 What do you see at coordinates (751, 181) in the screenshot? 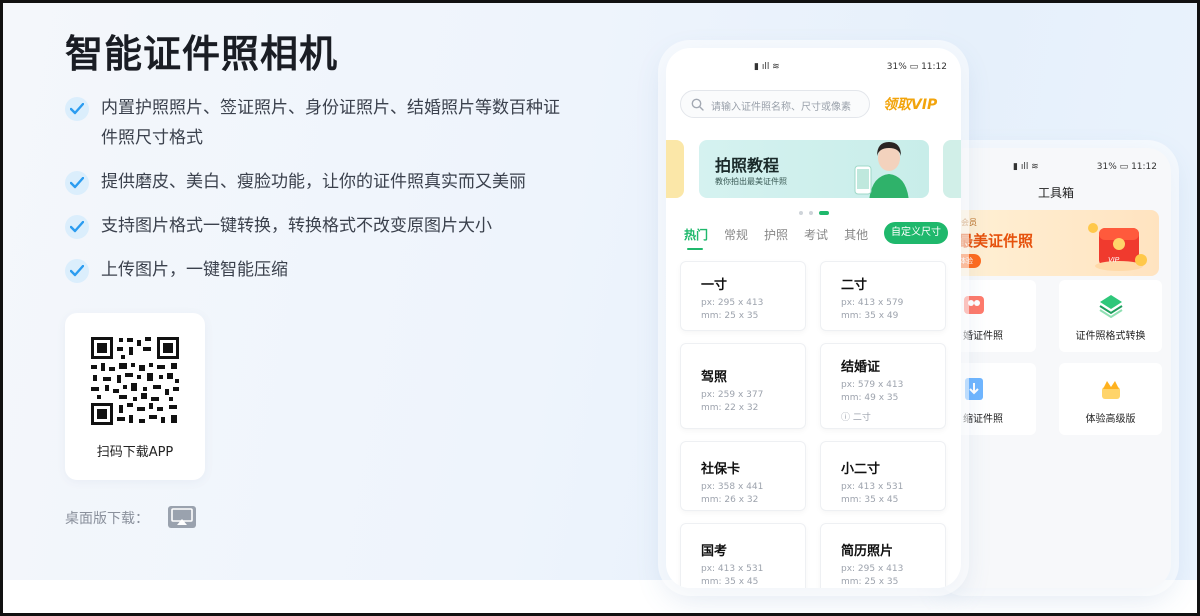
I see `banner-subtitle: 教你拍出最美证件照` at bounding box center [751, 181].